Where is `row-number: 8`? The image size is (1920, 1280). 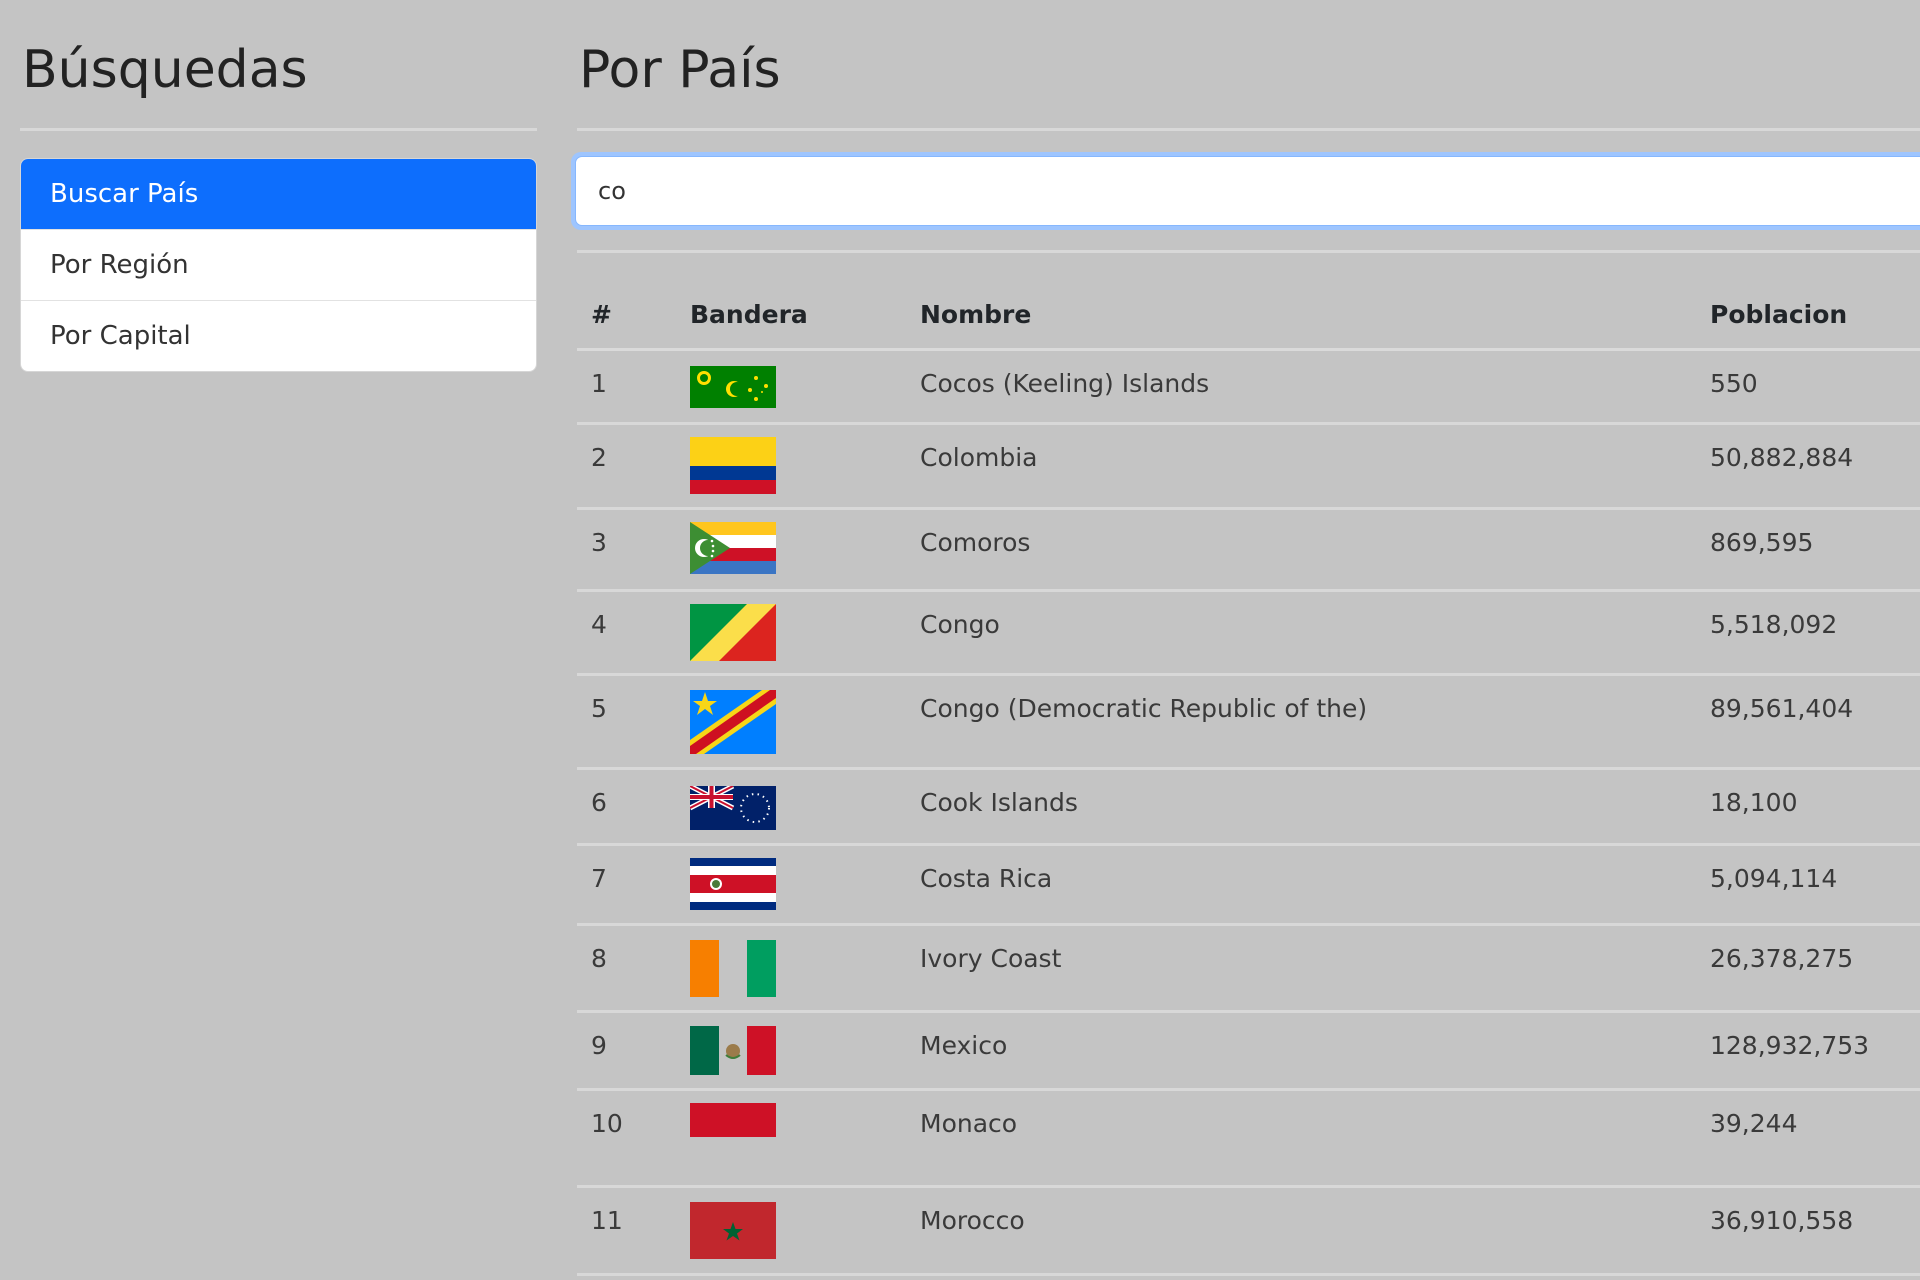 row-number: 8 is located at coordinates (599, 958).